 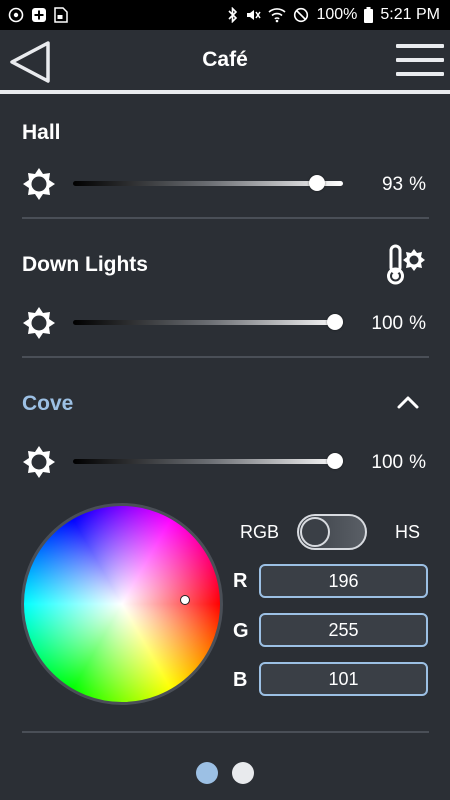 What do you see at coordinates (240, 680) in the screenshot?
I see `channel-label-b: B` at bounding box center [240, 680].